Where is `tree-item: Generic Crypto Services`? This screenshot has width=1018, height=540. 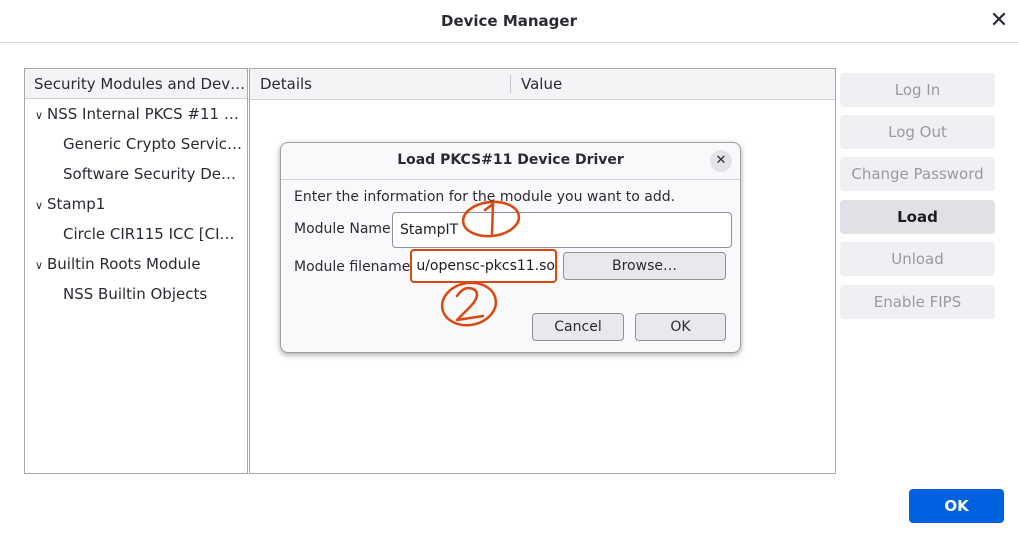 tree-item: Generic Crypto Services is located at coordinates (136, 144).